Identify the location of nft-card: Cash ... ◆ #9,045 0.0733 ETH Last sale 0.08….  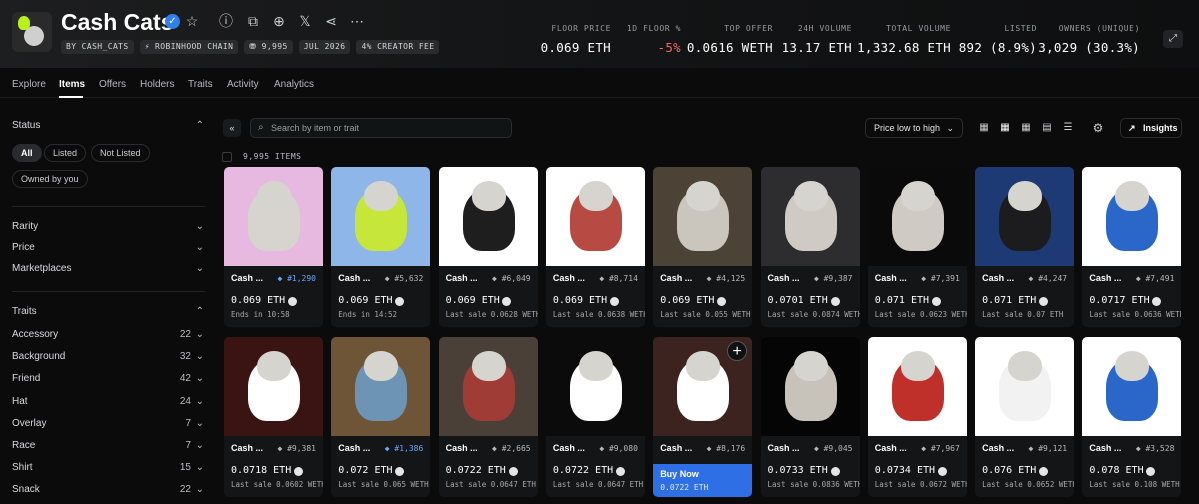
(810, 417).